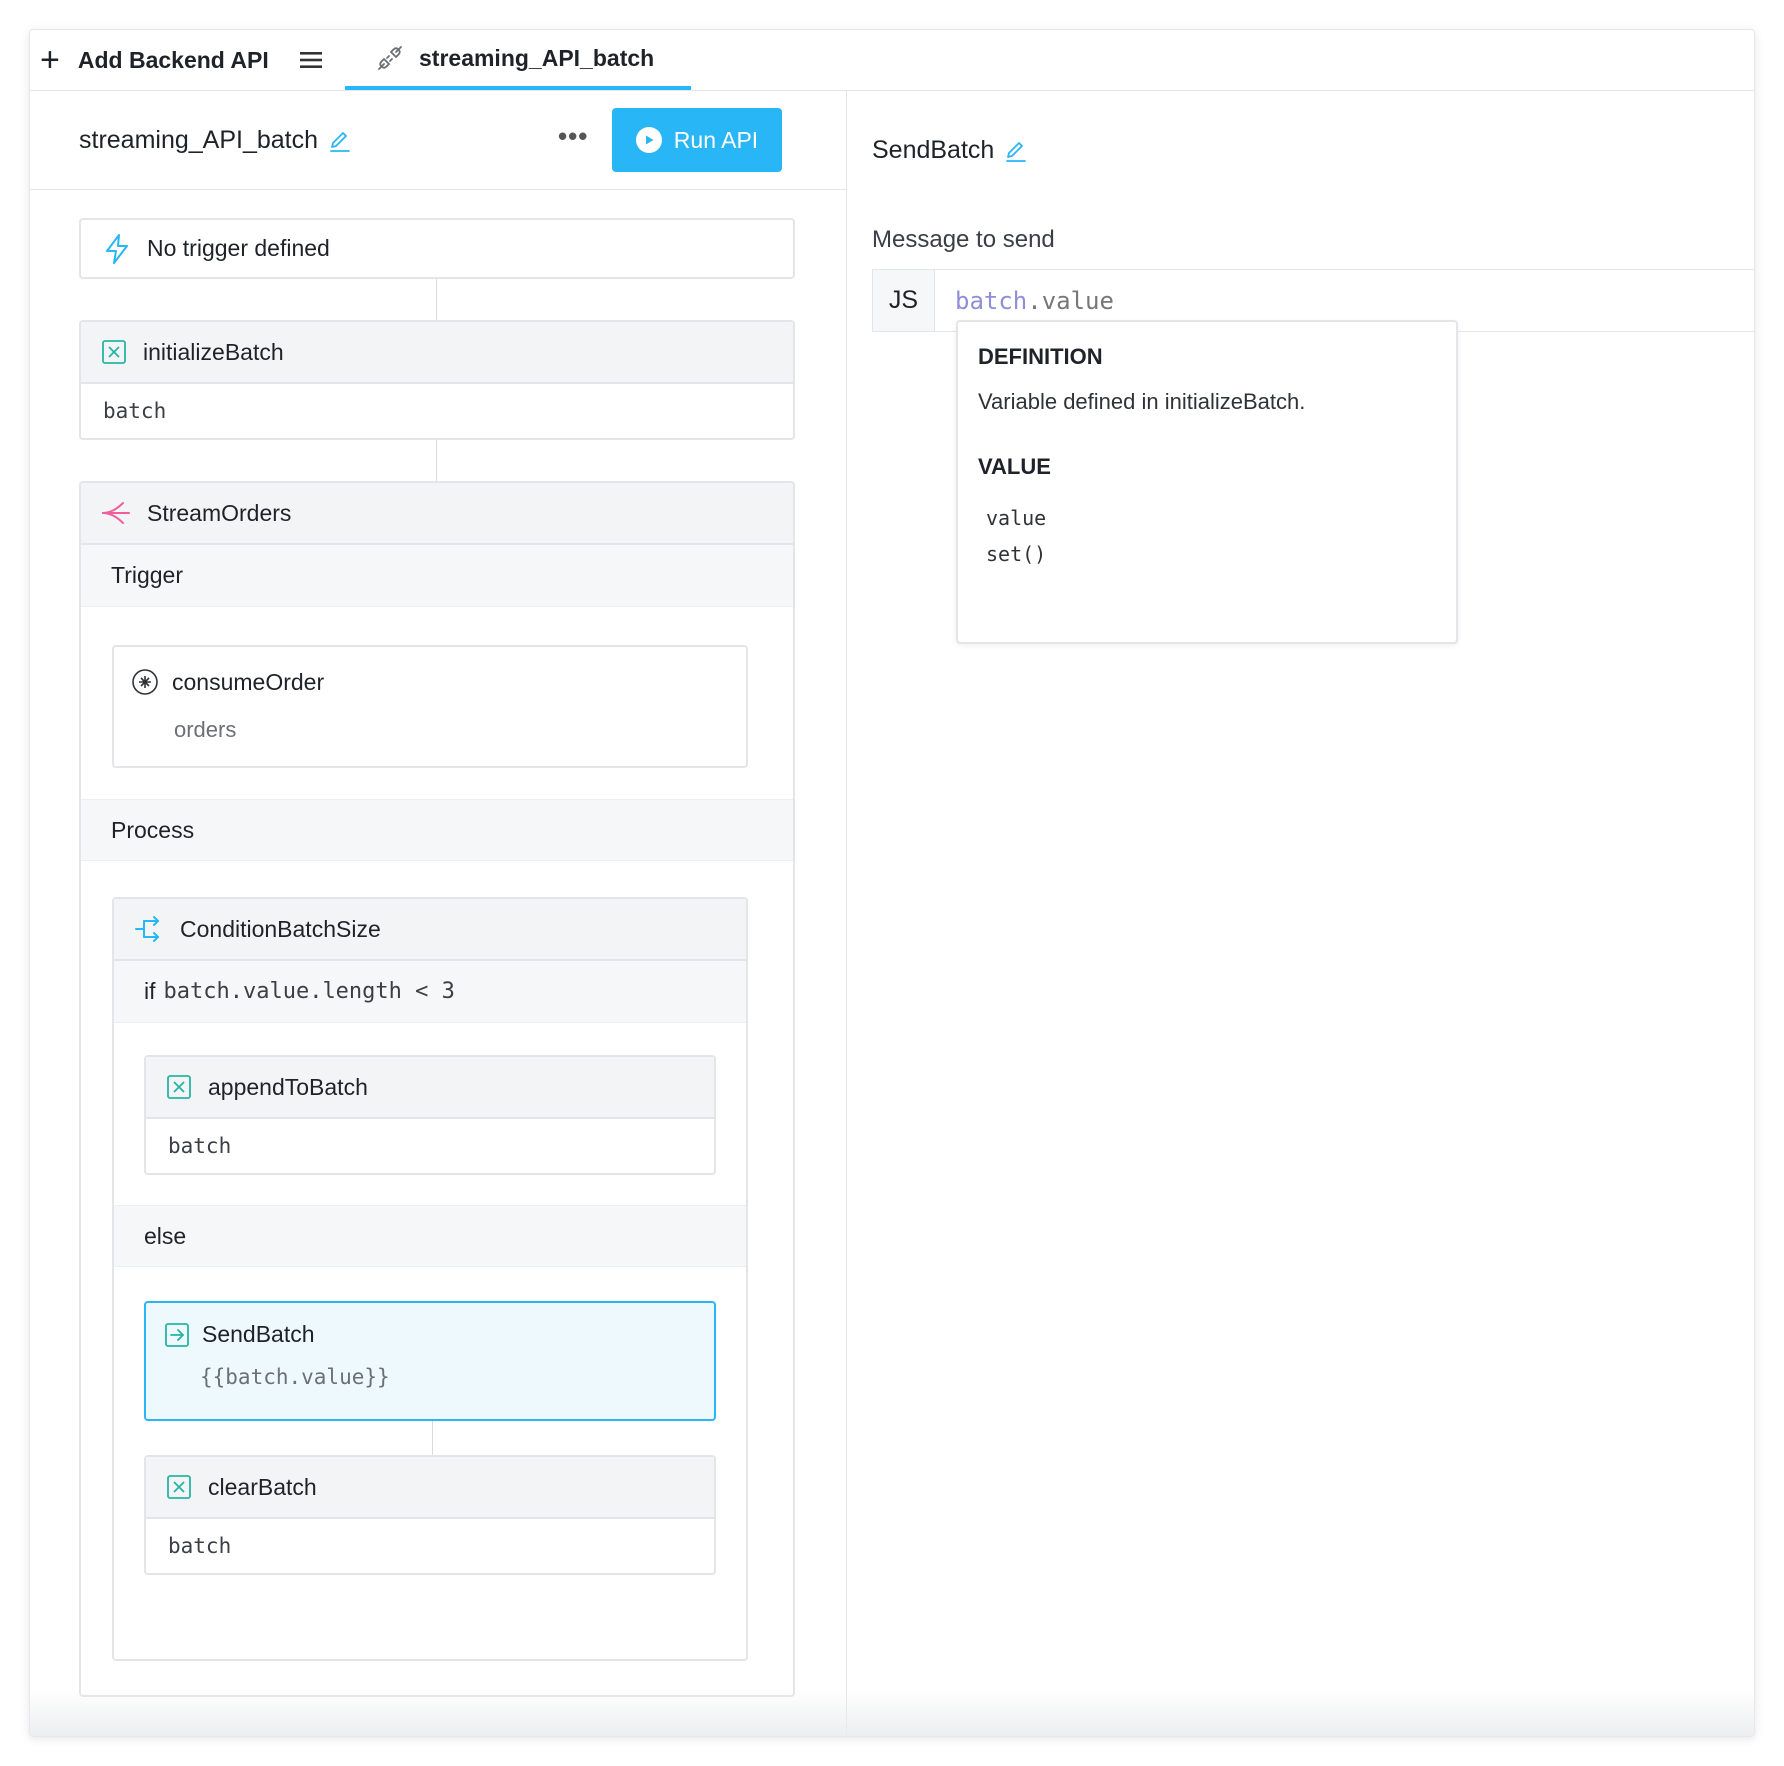 The height and width of the screenshot is (1766, 1784). Describe the element at coordinates (1070, 300) in the screenshot. I see `code-property: .value` at that location.